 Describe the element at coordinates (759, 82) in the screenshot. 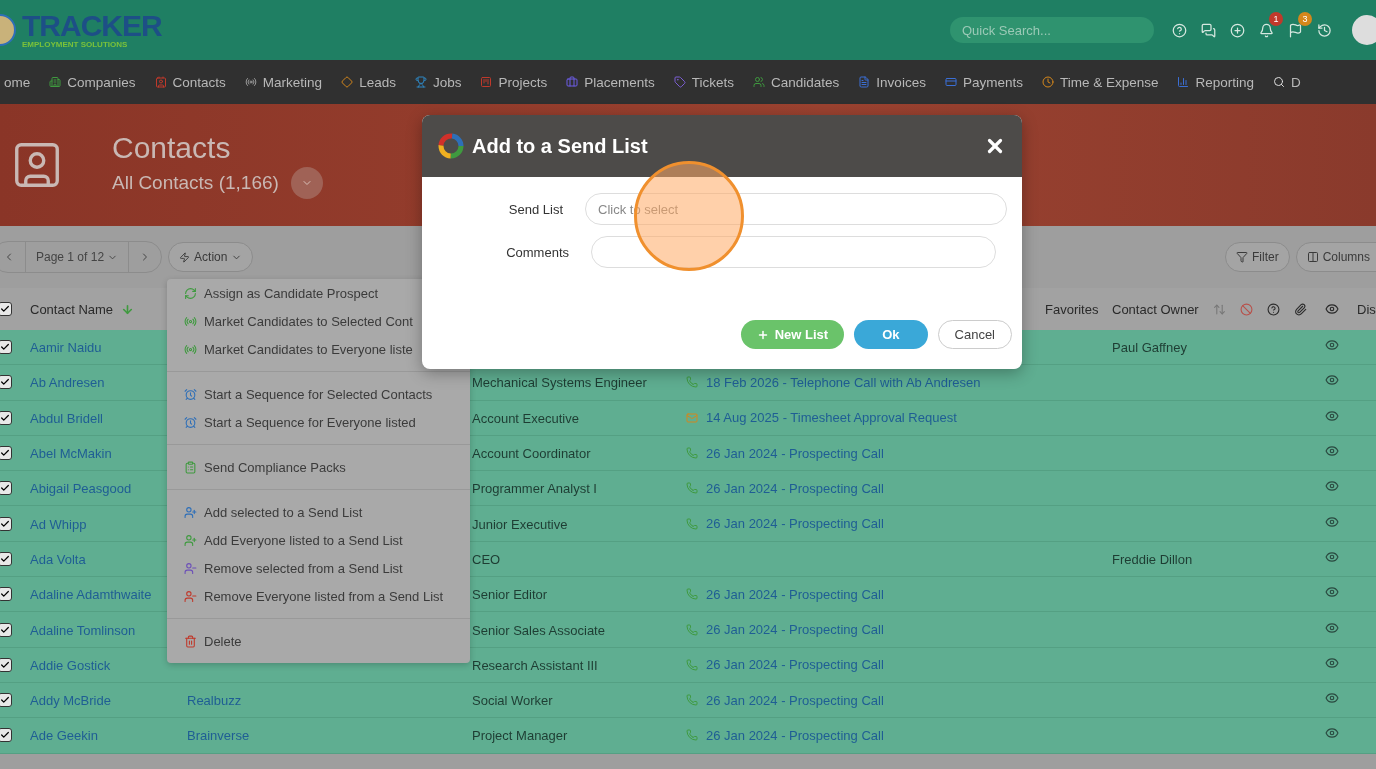

I see `users-icon` at that location.